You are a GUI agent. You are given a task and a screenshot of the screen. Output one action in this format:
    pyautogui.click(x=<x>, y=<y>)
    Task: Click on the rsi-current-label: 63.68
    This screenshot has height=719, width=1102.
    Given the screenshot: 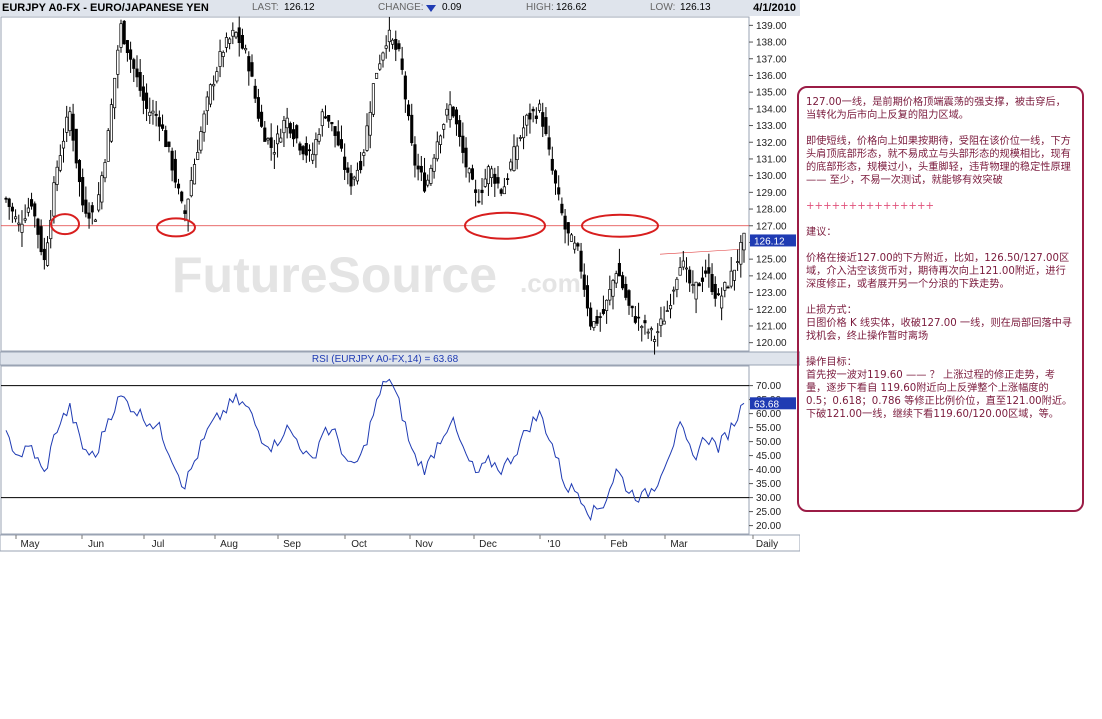 What is the action you would take?
    pyautogui.click(x=766, y=404)
    